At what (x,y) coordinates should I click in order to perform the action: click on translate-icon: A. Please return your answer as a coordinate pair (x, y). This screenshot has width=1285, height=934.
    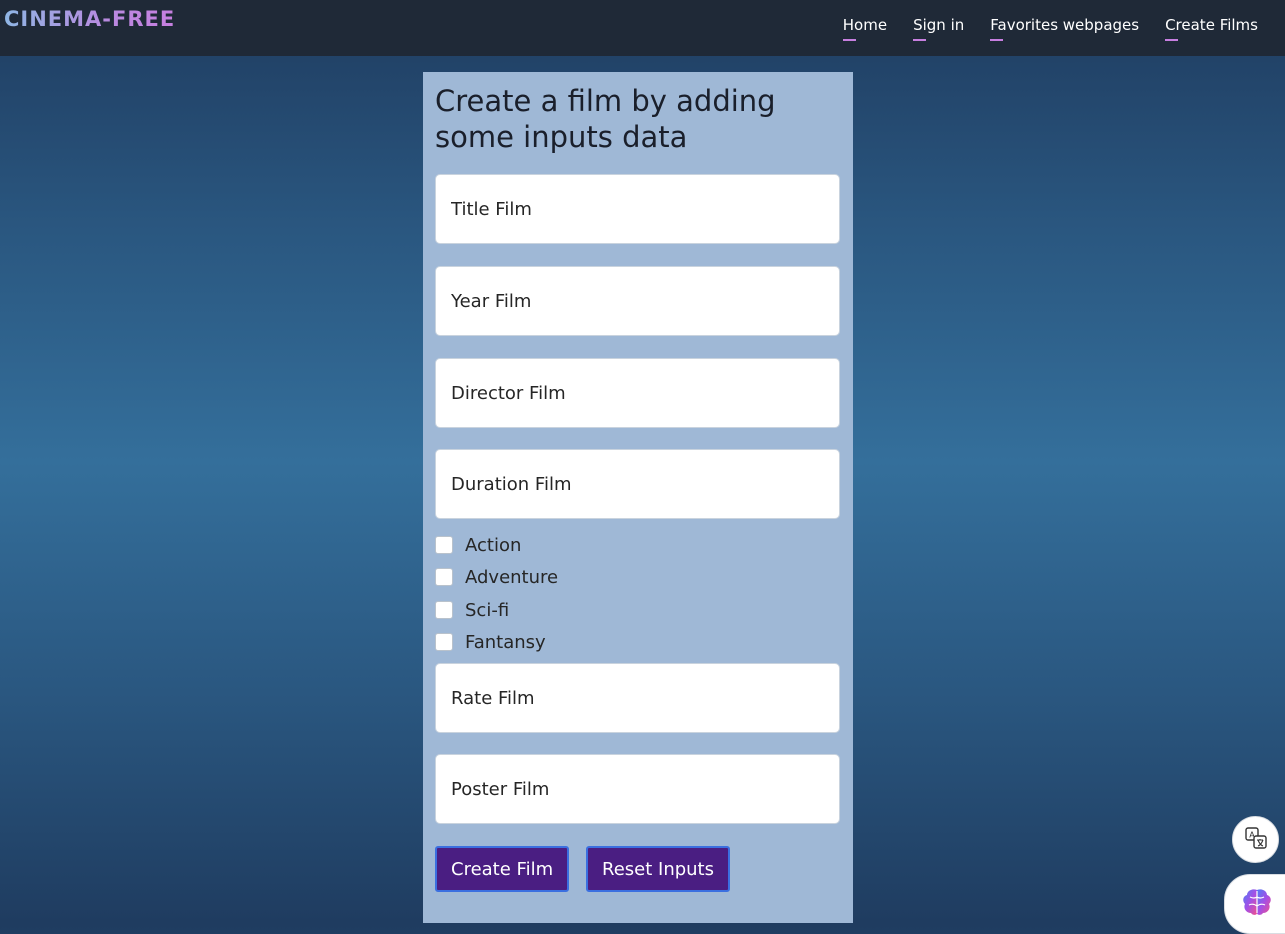
    Looking at the image, I should click on (1256, 840).